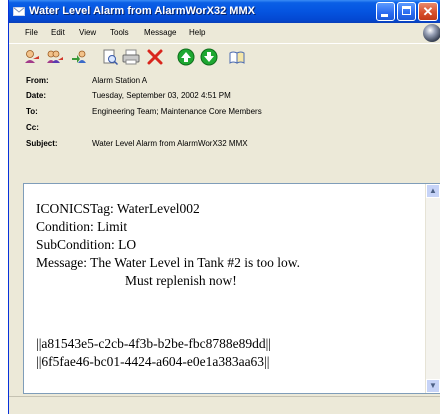 The height and width of the screenshot is (414, 440). What do you see at coordinates (155, 57) in the screenshot?
I see `delete-icon` at bounding box center [155, 57].